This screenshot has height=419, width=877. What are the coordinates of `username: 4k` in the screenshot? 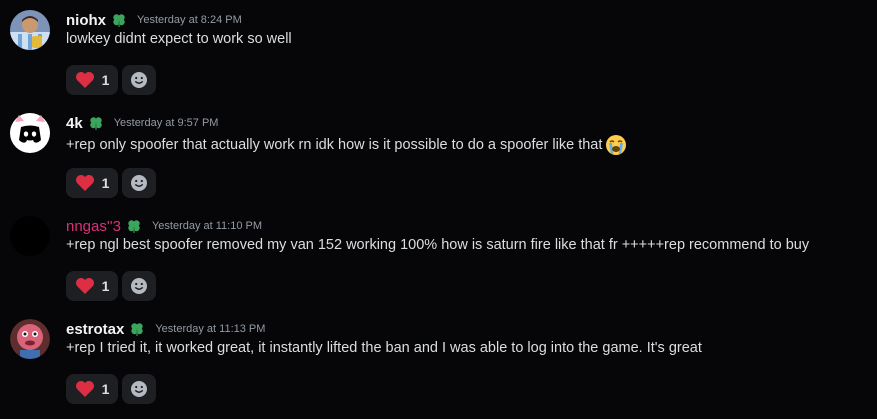 It's located at (74, 123).